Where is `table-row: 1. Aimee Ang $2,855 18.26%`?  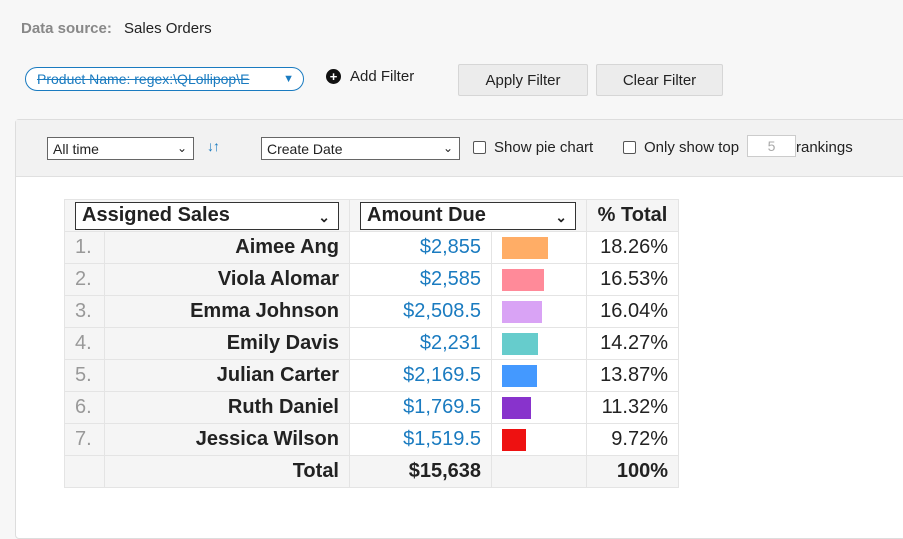 table-row: 1. Aimee Ang $2,855 18.26% is located at coordinates (371, 247).